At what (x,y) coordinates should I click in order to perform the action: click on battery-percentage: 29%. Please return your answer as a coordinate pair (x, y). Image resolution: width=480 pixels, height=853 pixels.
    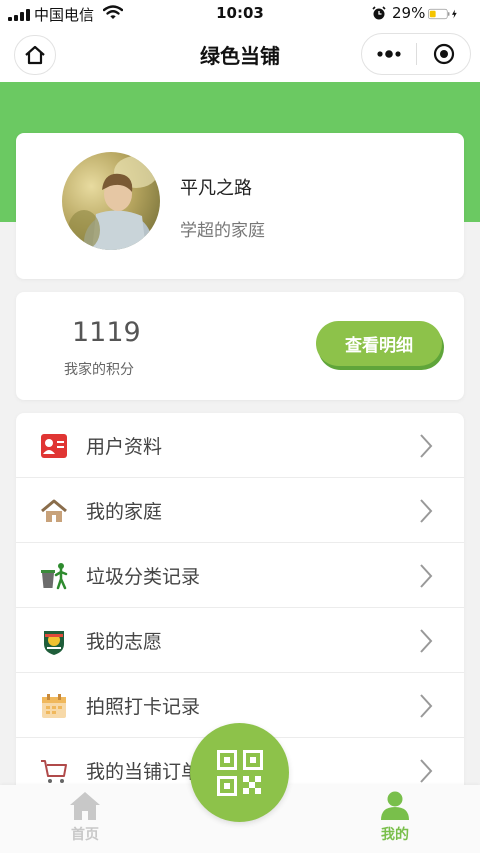
    Looking at the image, I should click on (409, 13).